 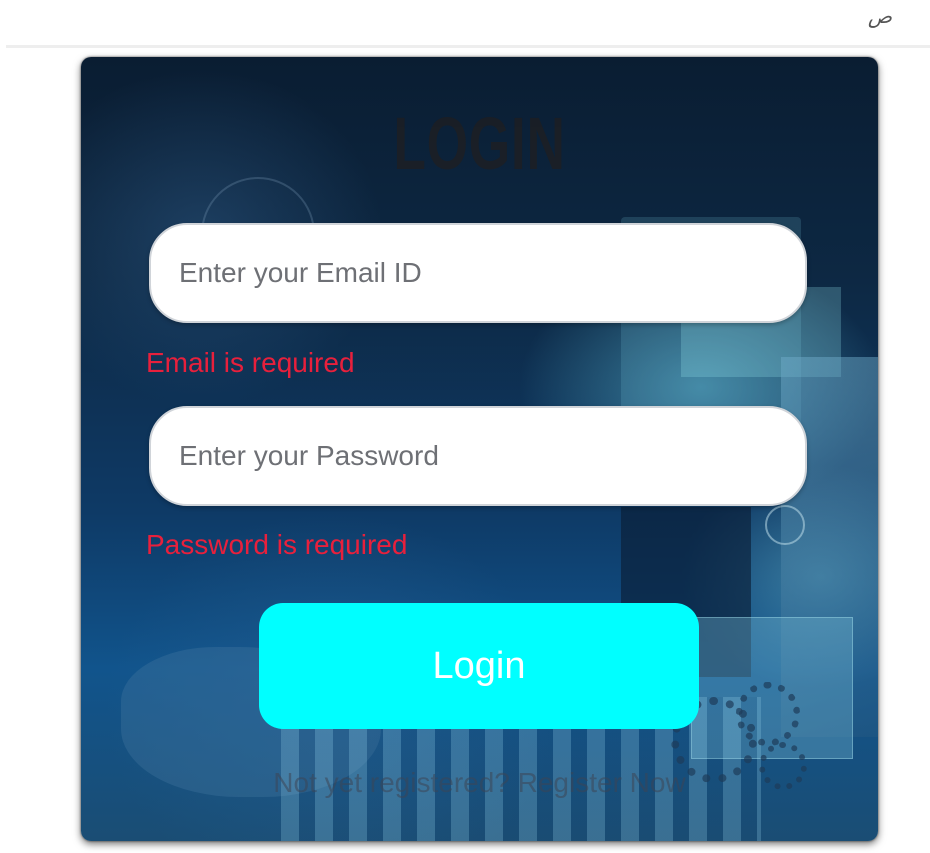 I want to click on email-field, so click(x=478, y=273).